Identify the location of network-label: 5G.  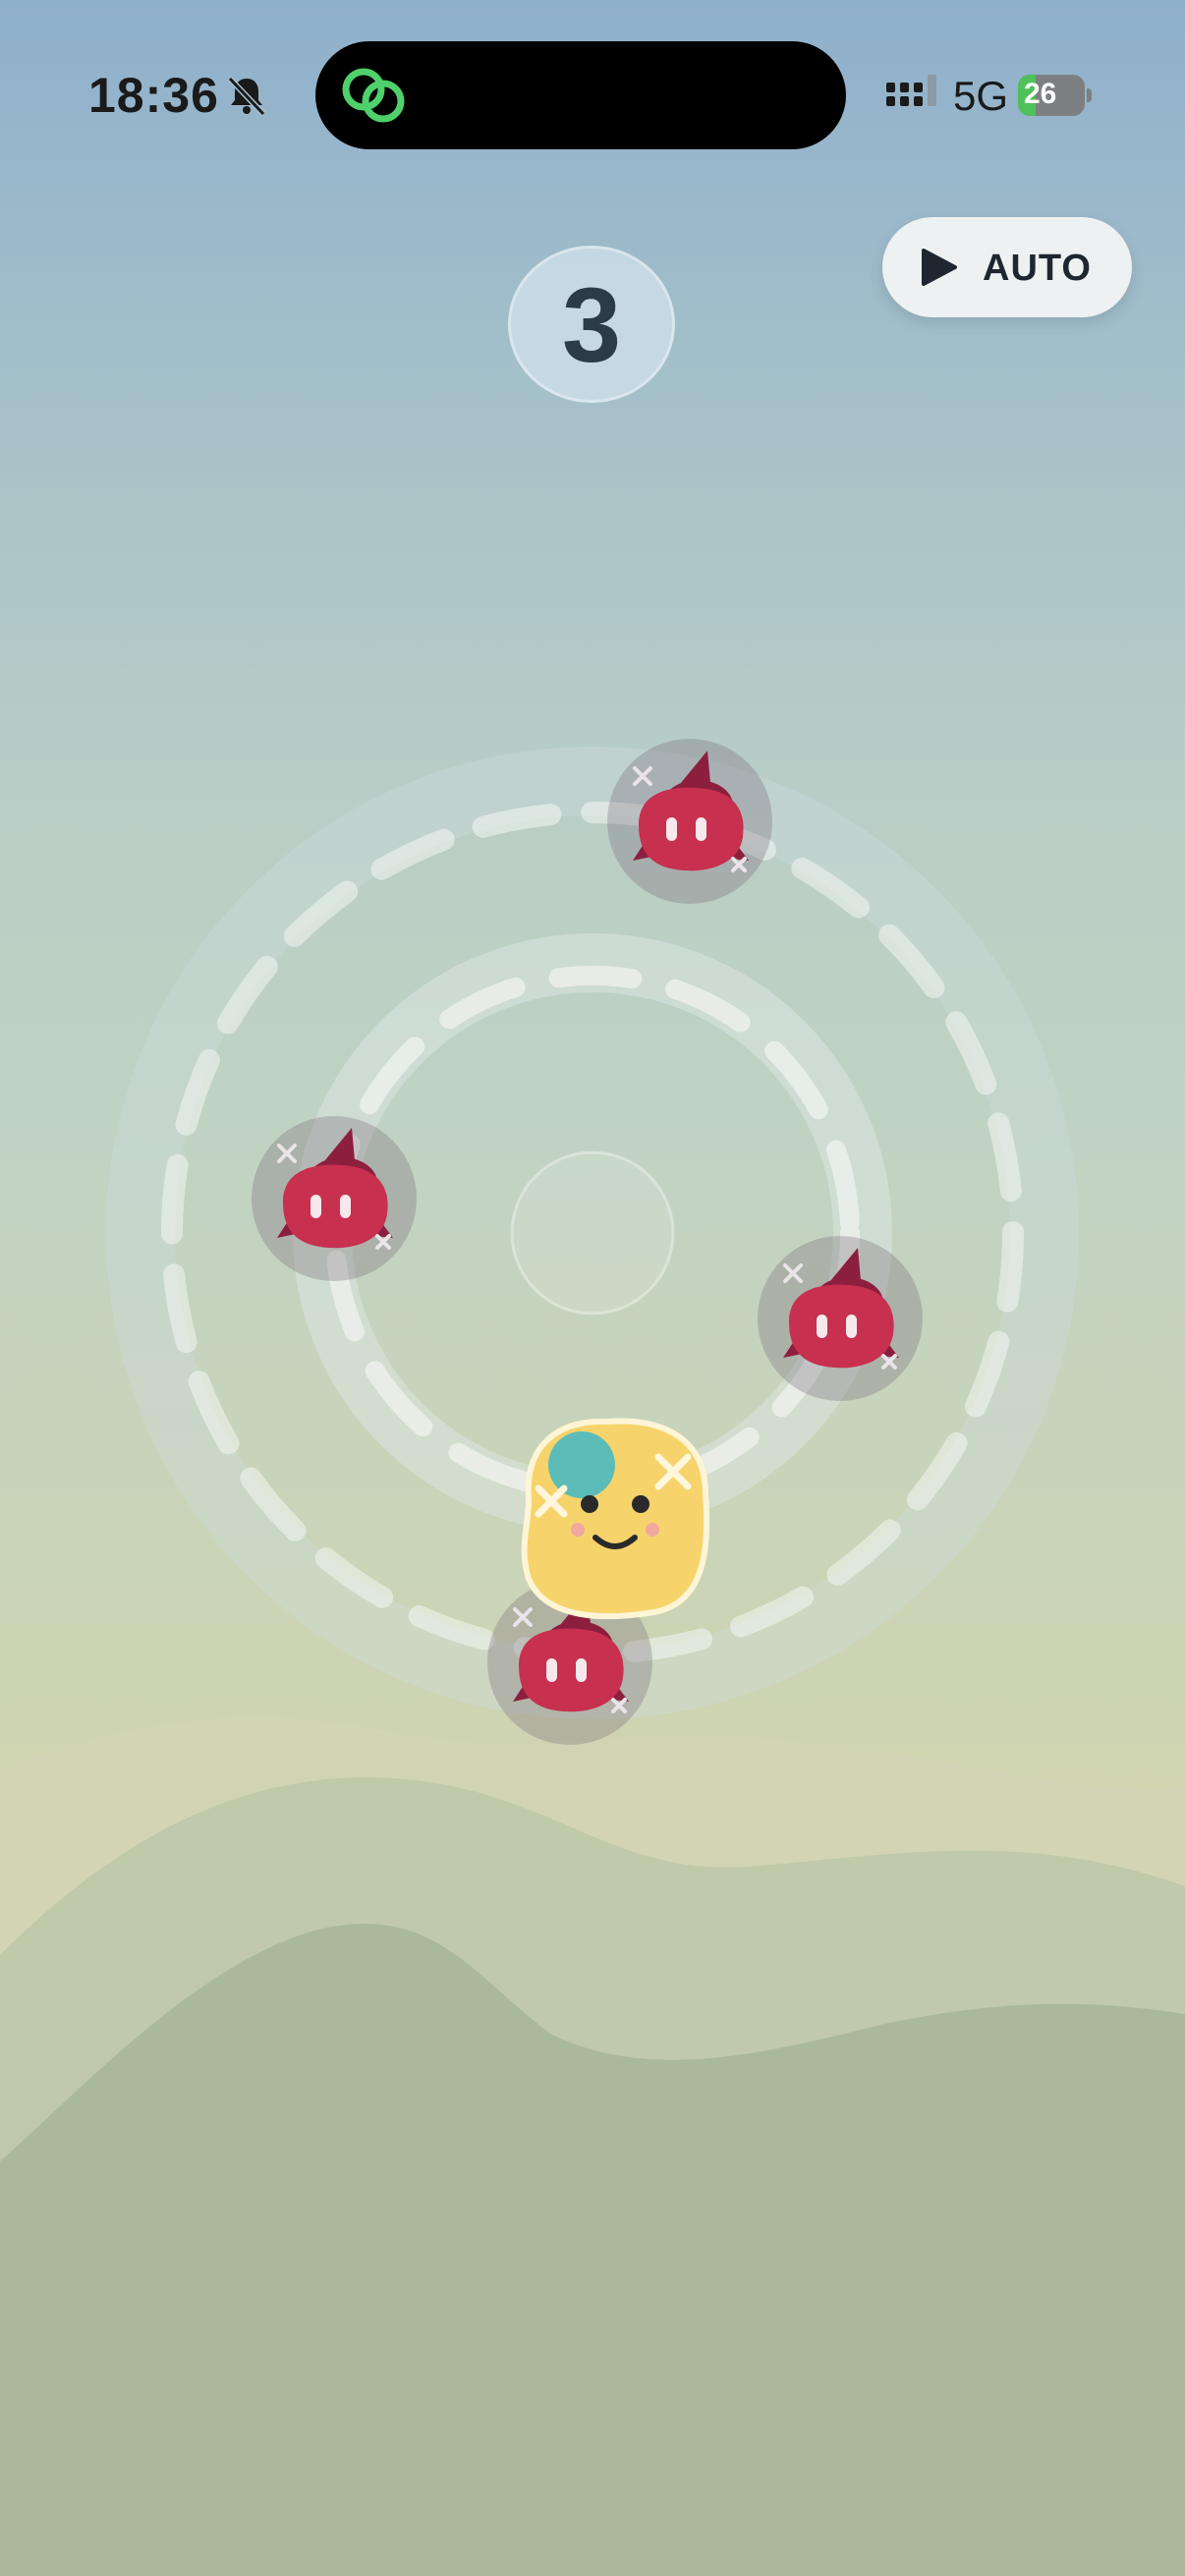
(981, 96).